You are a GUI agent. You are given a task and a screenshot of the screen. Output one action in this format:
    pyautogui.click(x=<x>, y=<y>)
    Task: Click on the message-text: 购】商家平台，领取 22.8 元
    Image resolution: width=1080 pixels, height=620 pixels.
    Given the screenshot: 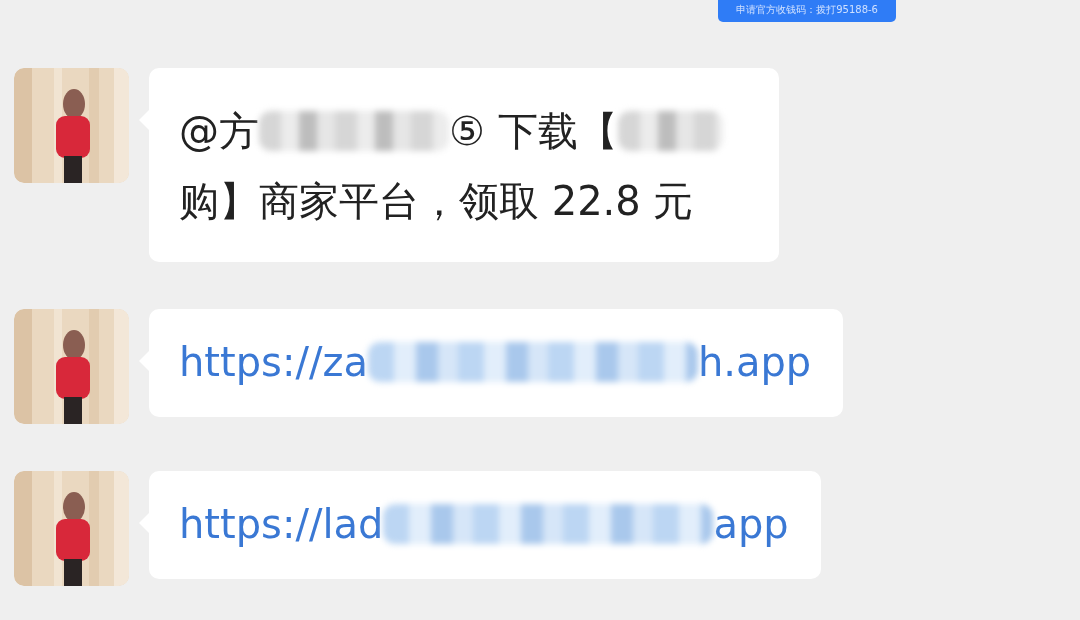 What is the action you would take?
    pyautogui.click(x=436, y=201)
    